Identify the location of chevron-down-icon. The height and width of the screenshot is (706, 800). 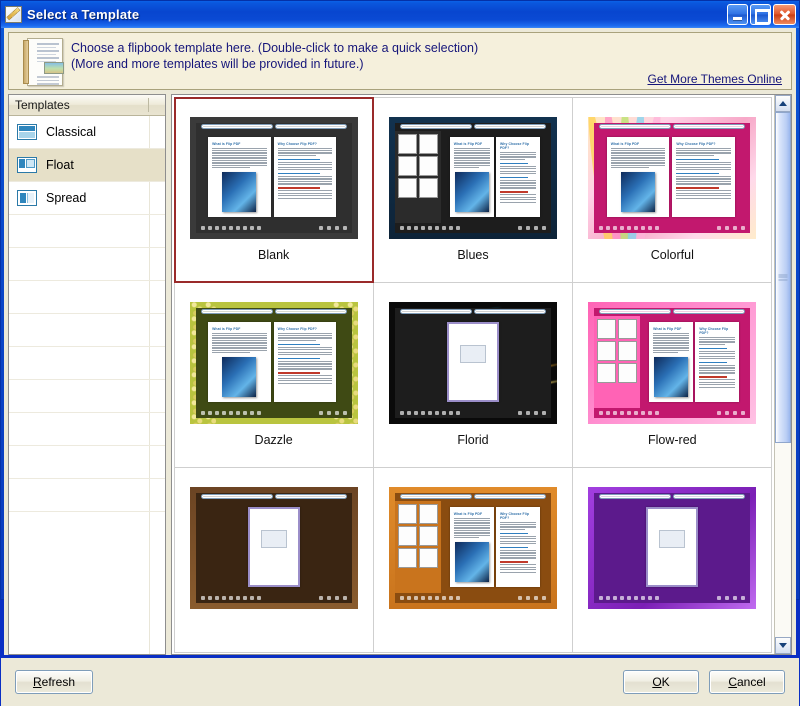
(783, 645).